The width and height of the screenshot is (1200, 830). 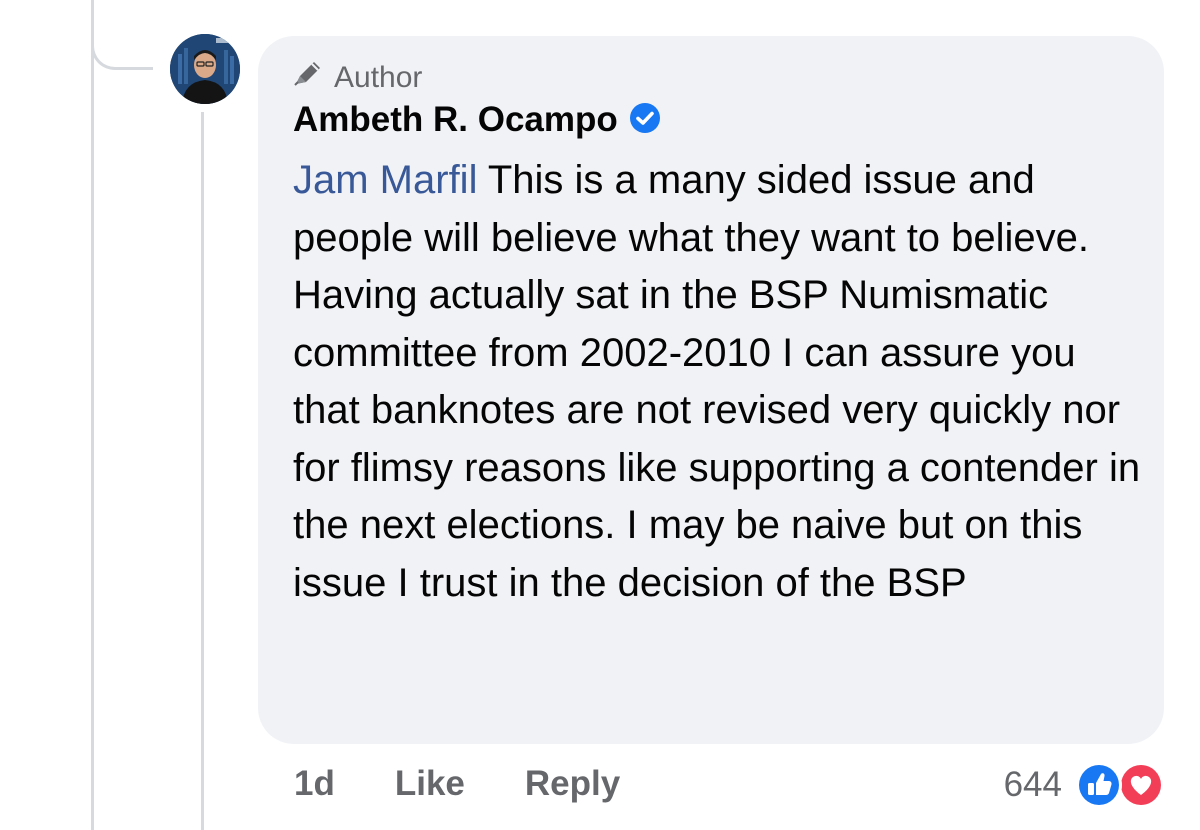 What do you see at coordinates (455, 120) in the screenshot?
I see `commenter-name: Ambeth R. Ocampo` at bounding box center [455, 120].